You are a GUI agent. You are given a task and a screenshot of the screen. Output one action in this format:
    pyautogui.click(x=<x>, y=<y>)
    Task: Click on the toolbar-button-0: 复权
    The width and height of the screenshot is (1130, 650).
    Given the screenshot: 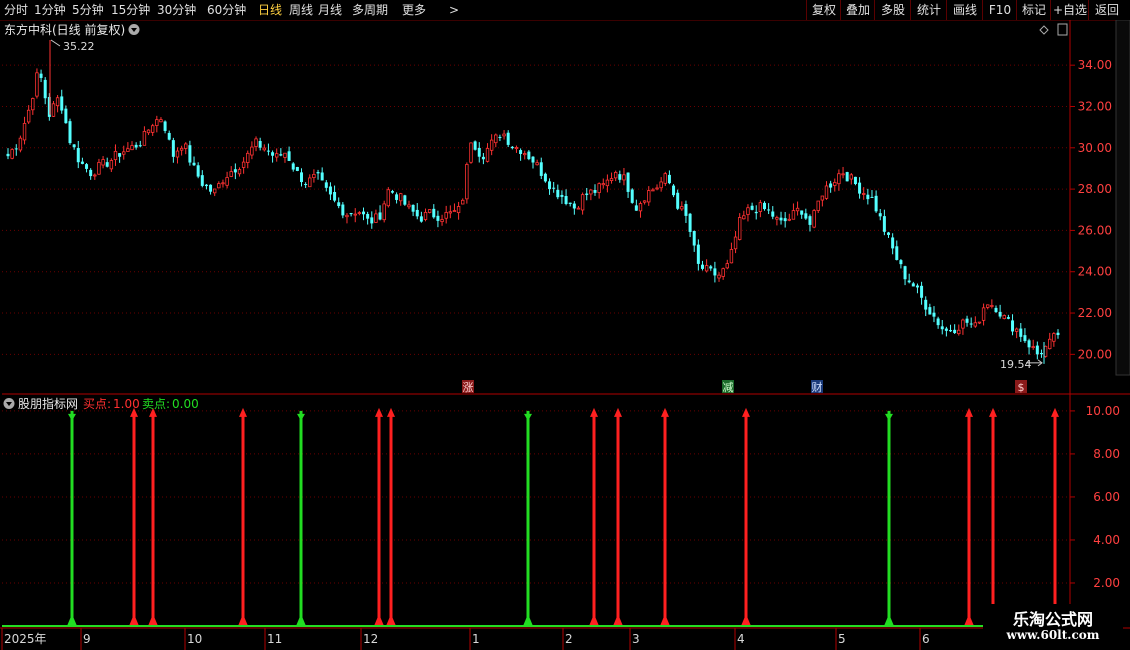 What is the action you would take?
    pyautogui.click(x=823, y=10)
    